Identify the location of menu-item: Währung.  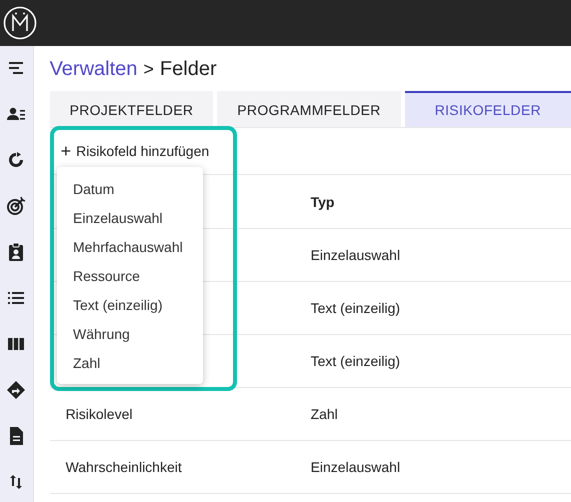
(130, 333).